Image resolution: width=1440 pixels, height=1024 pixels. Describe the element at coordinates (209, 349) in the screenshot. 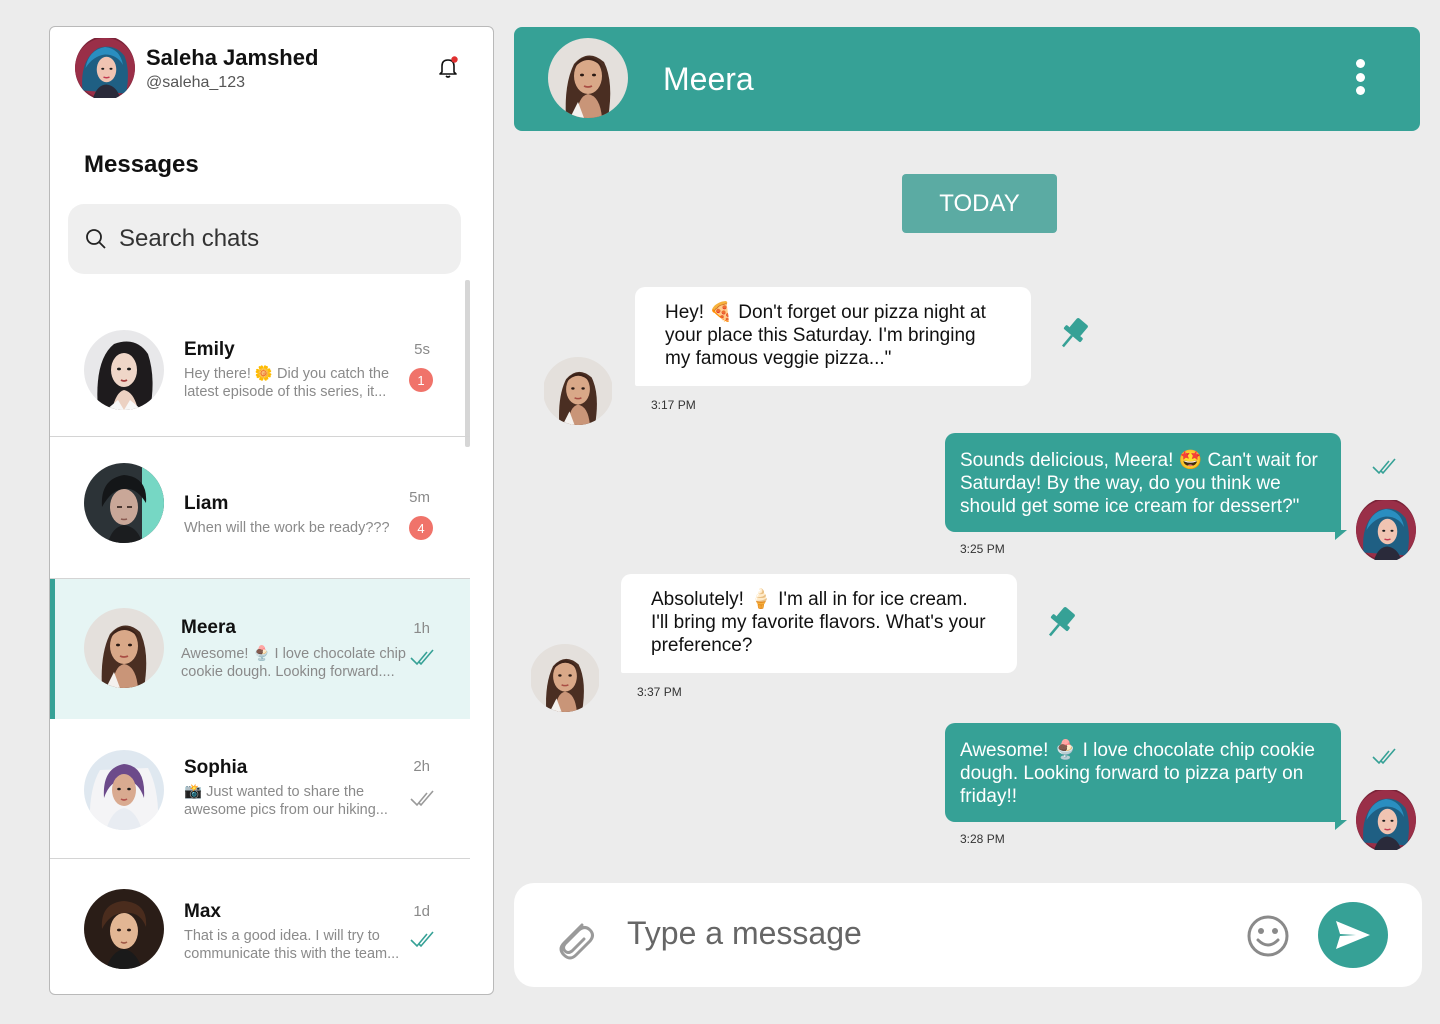

I see `chat-name: Emily` at that location.